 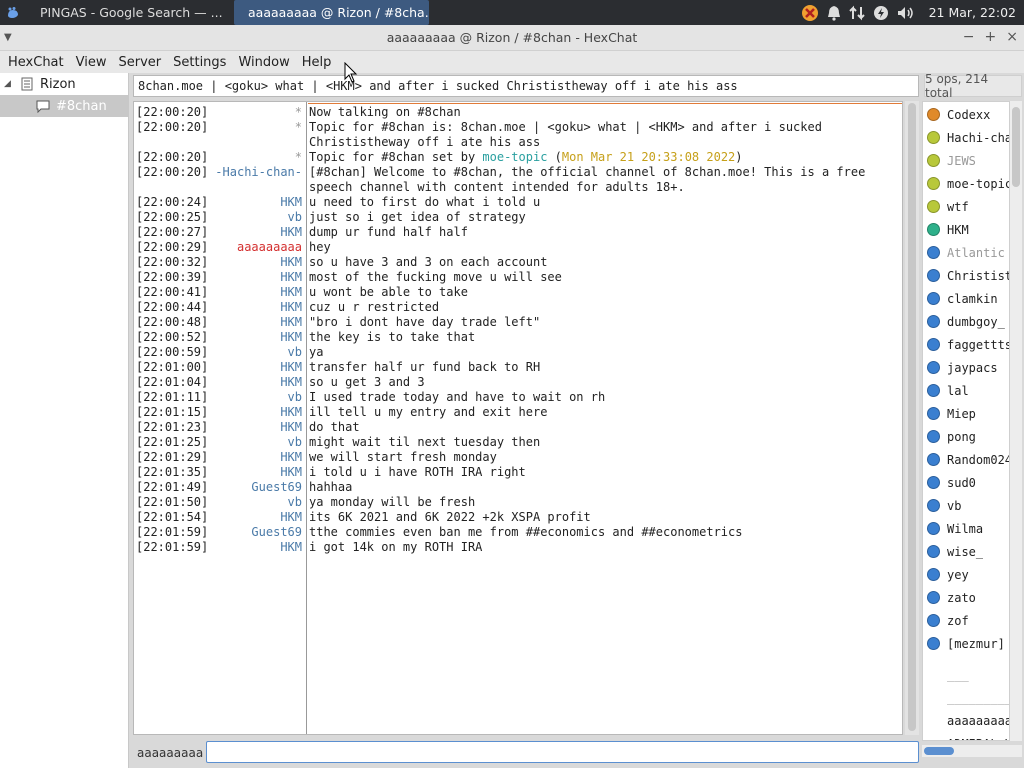 What do you see at coordinates (966, 344) in the screenshot?
I see `user-list-item: faggettts` at bounding box center [966, 344].